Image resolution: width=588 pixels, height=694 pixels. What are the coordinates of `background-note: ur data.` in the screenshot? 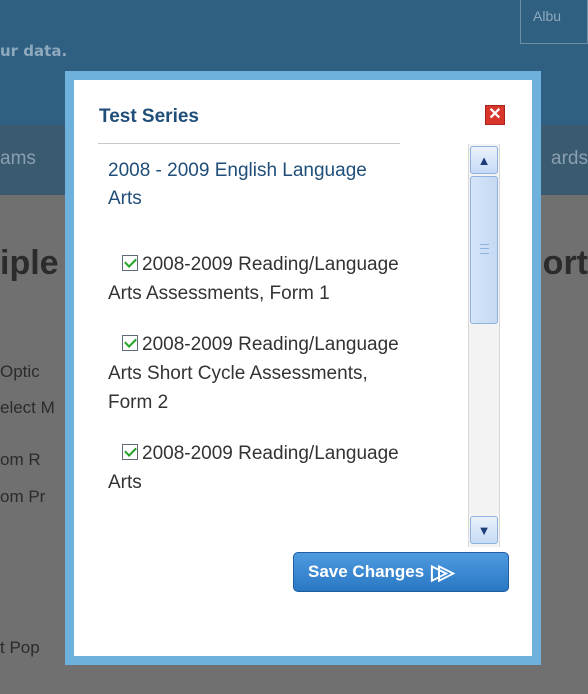 It's located at (34, 51).